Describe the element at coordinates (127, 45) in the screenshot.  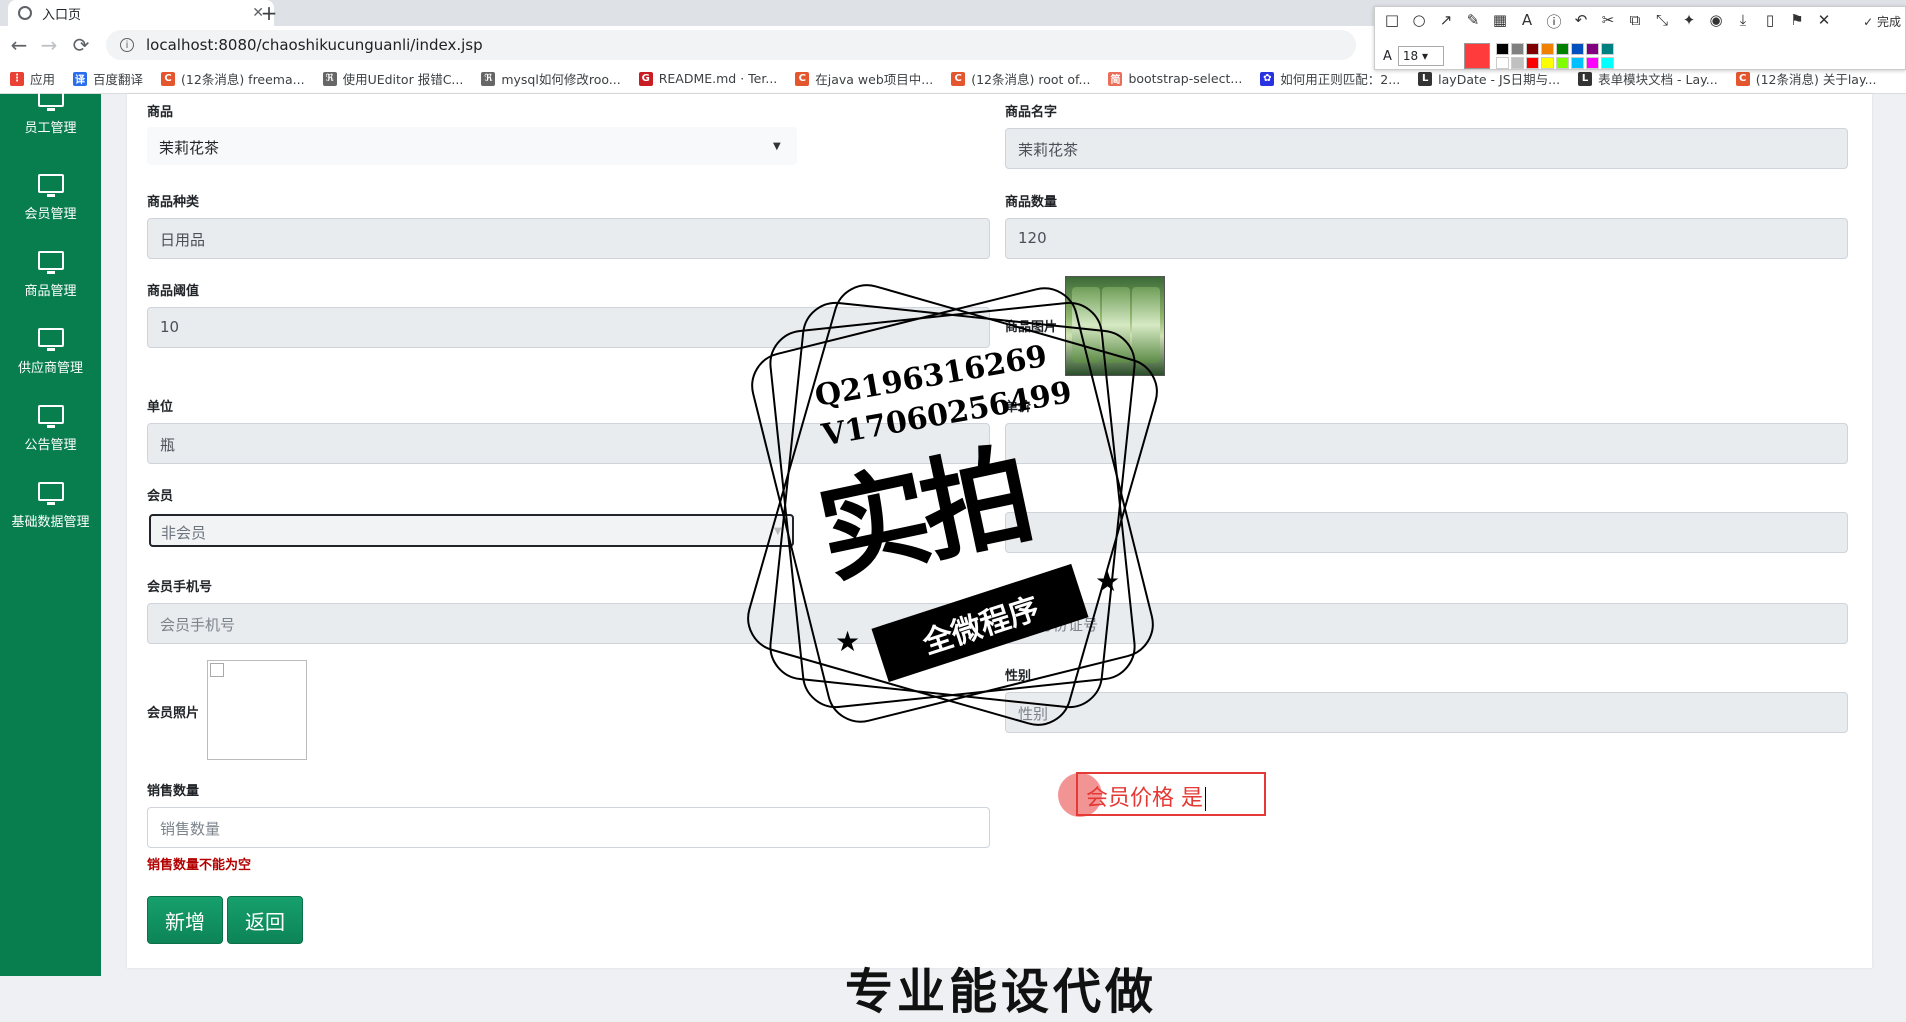
I see `info-icon: i` at that location.